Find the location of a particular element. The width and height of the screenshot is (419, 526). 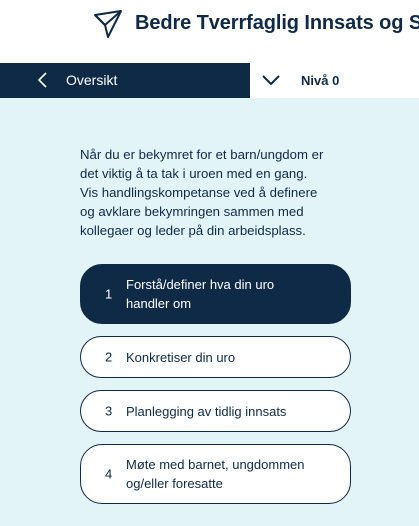

intro-line: kollegaer og leder på din arbeidsplass. is located at coordinates (193, 230).